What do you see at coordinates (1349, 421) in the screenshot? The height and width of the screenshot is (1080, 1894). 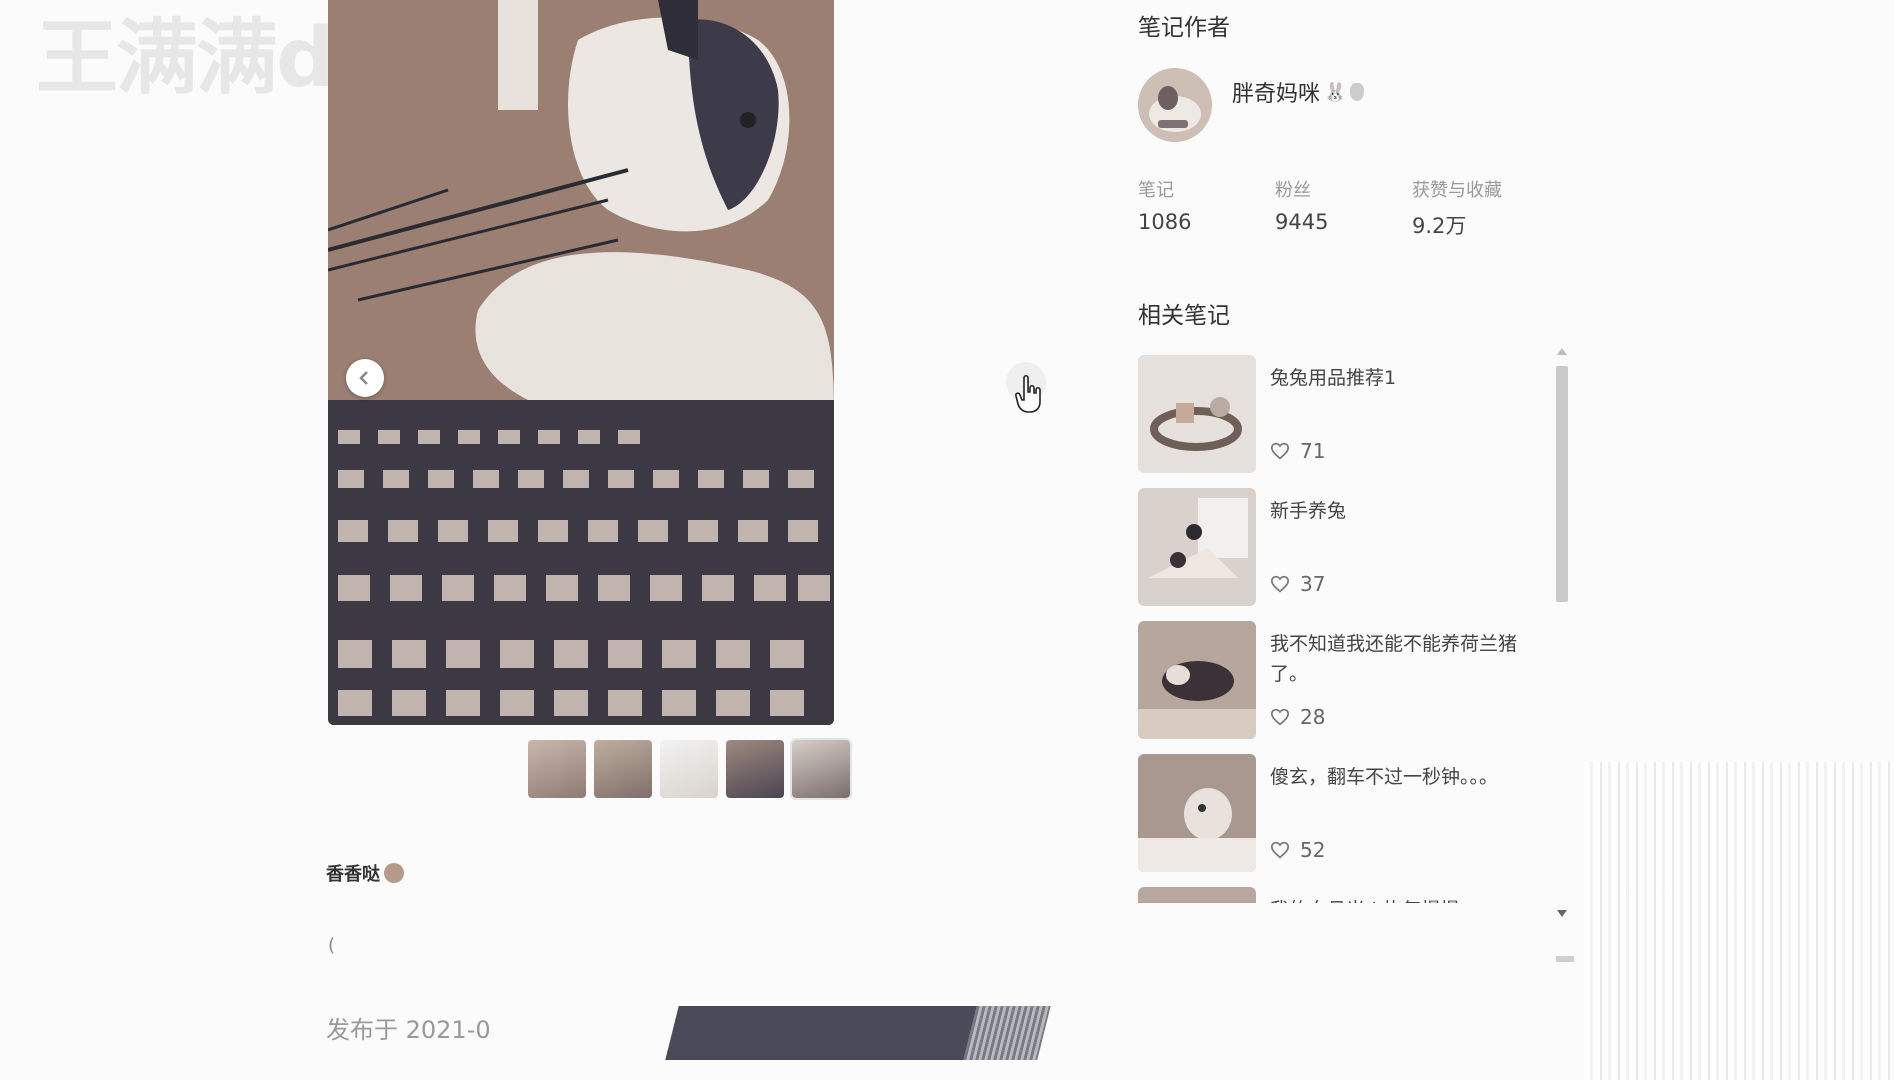 I see `list-item: 兔兔用品推荐1 71` at bounding box center [1349, 421].